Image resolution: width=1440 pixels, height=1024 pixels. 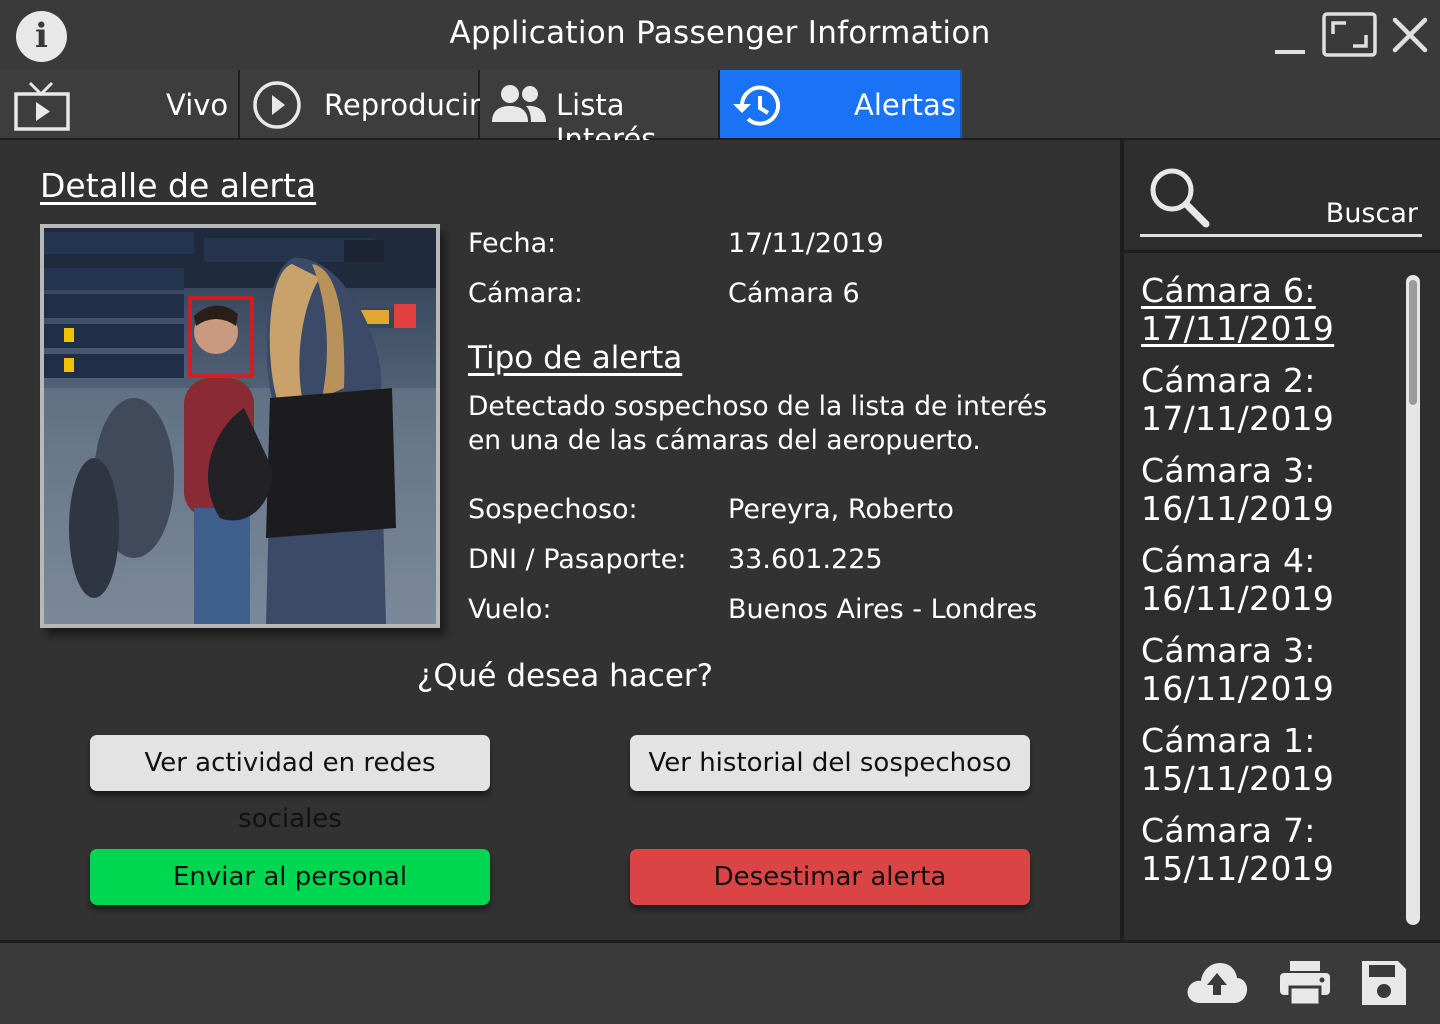 I want to click on alert-list-item: Cámara 6: 17/11/2019, so click(x=1266, y=310).